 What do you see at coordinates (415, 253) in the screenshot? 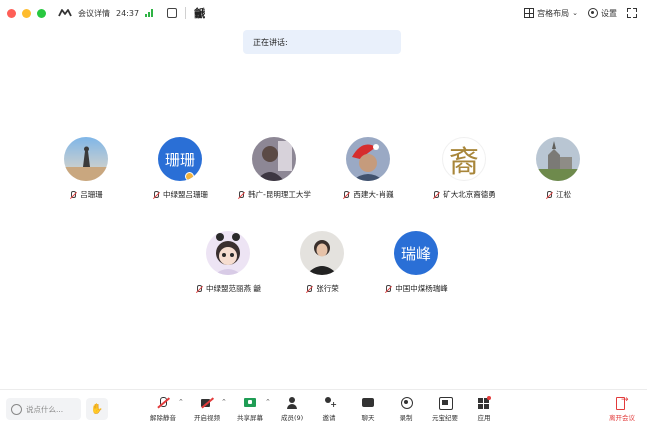
I see `avatar-initials: 瑞峰` at bounding box center [415, 253].